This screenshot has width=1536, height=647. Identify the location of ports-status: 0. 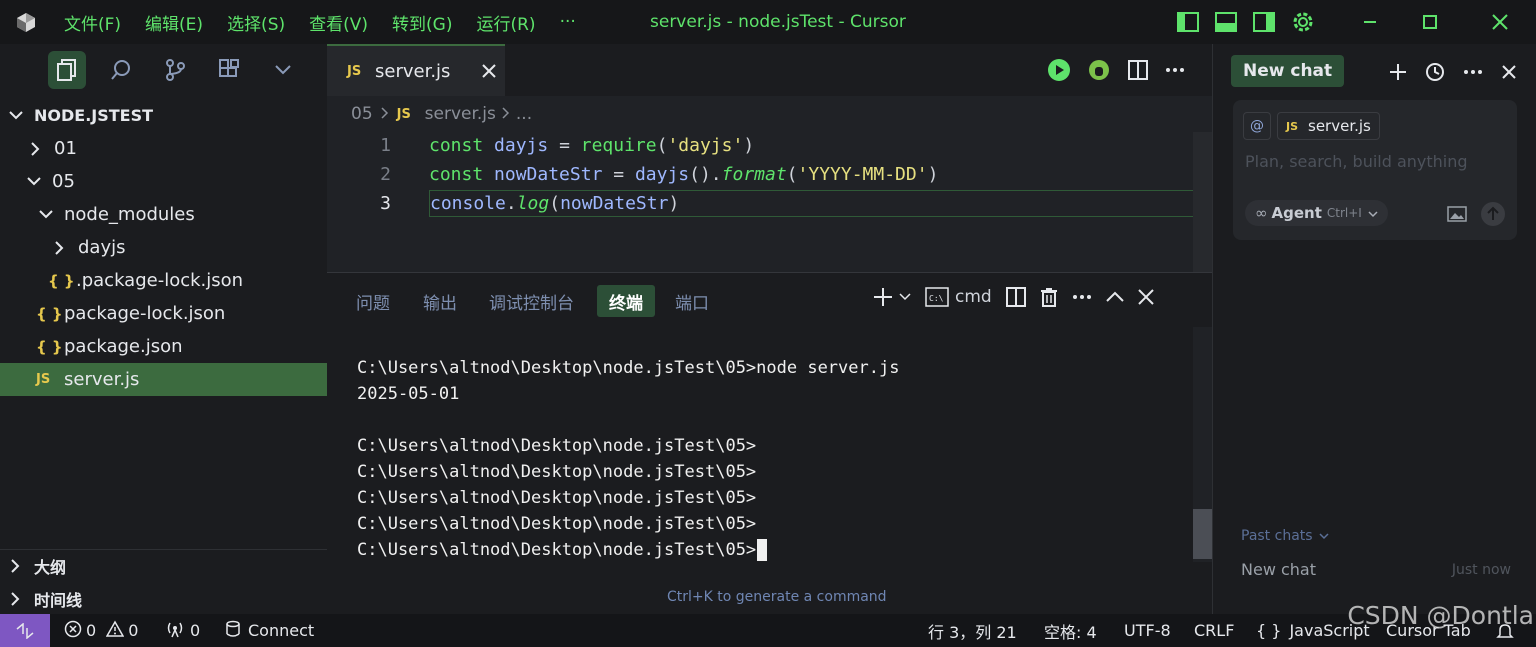
(183, 630).